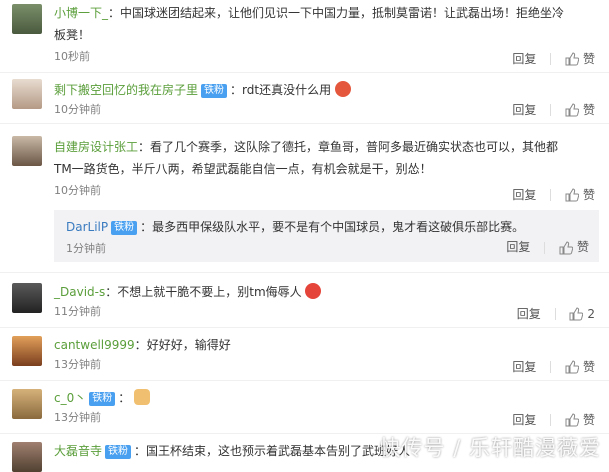  What do you see at coordinates (81, 13) in the screenshot?
I see `comment-username: 小博一下_` at bounding box center [81, 13].